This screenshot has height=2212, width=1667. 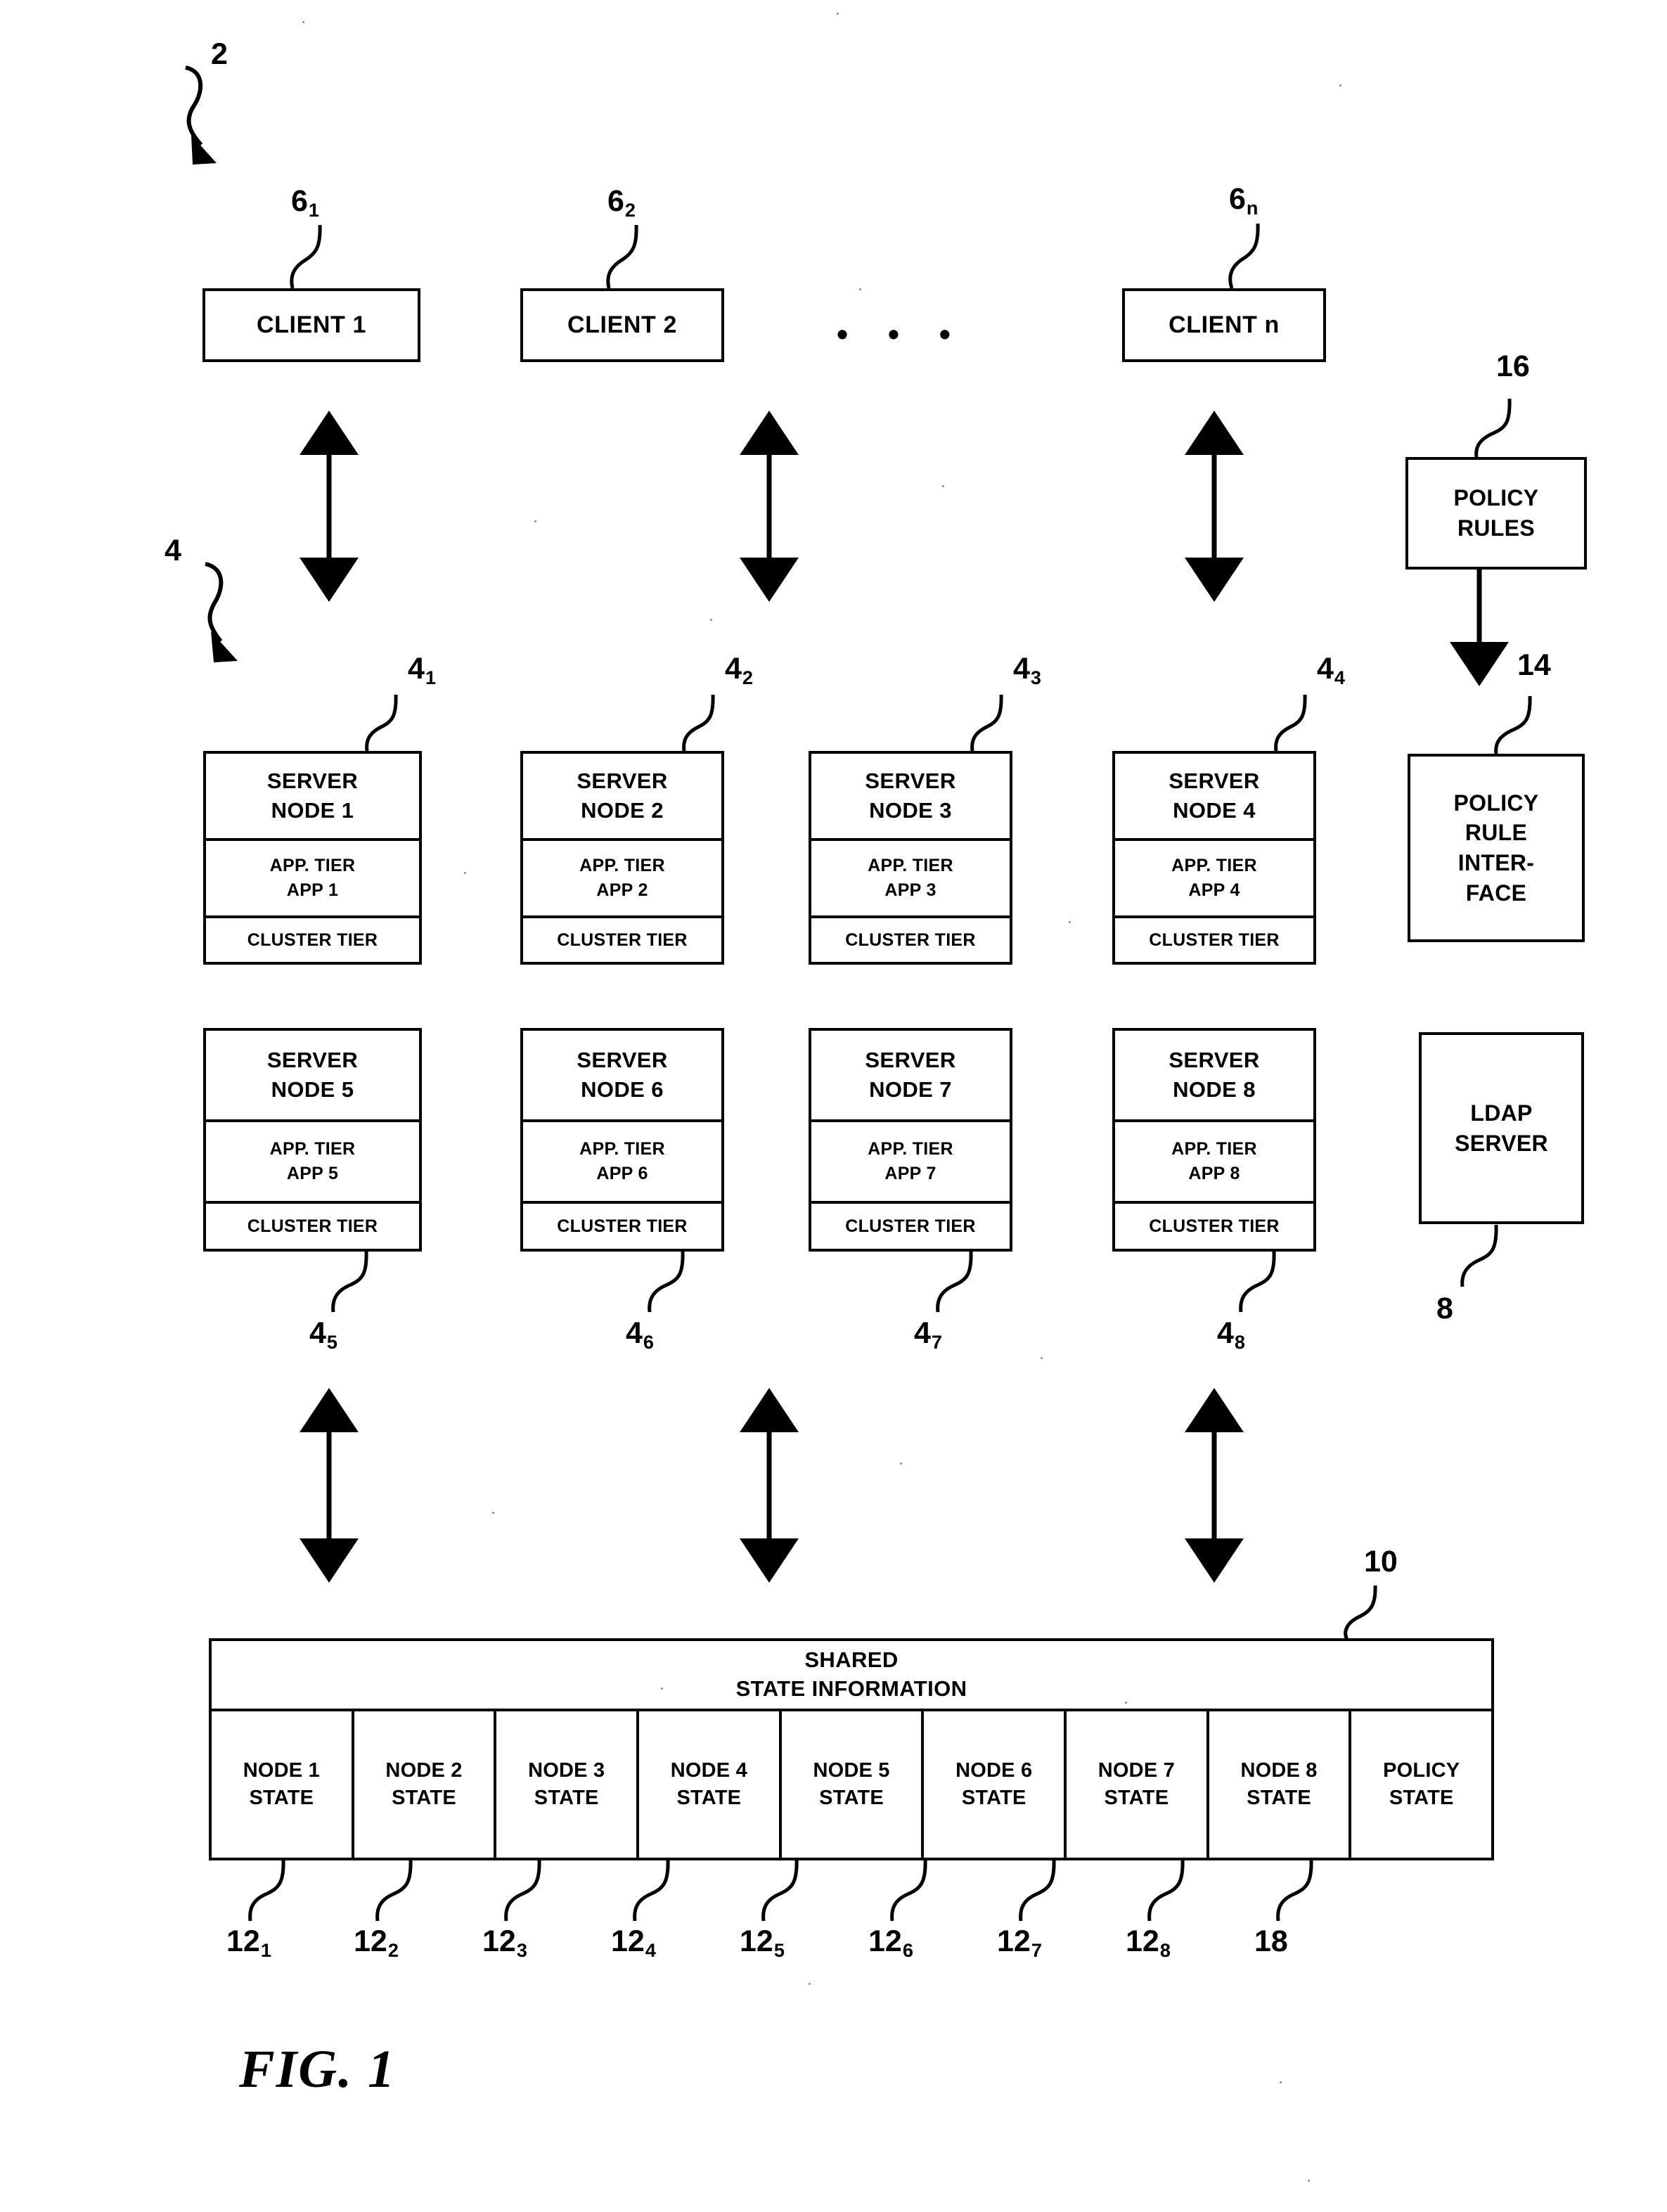 What do you see at coordinates (422, 672) in the screenshot?
I see `ref-label-node-1: 41` at bounding box center [422, 672].